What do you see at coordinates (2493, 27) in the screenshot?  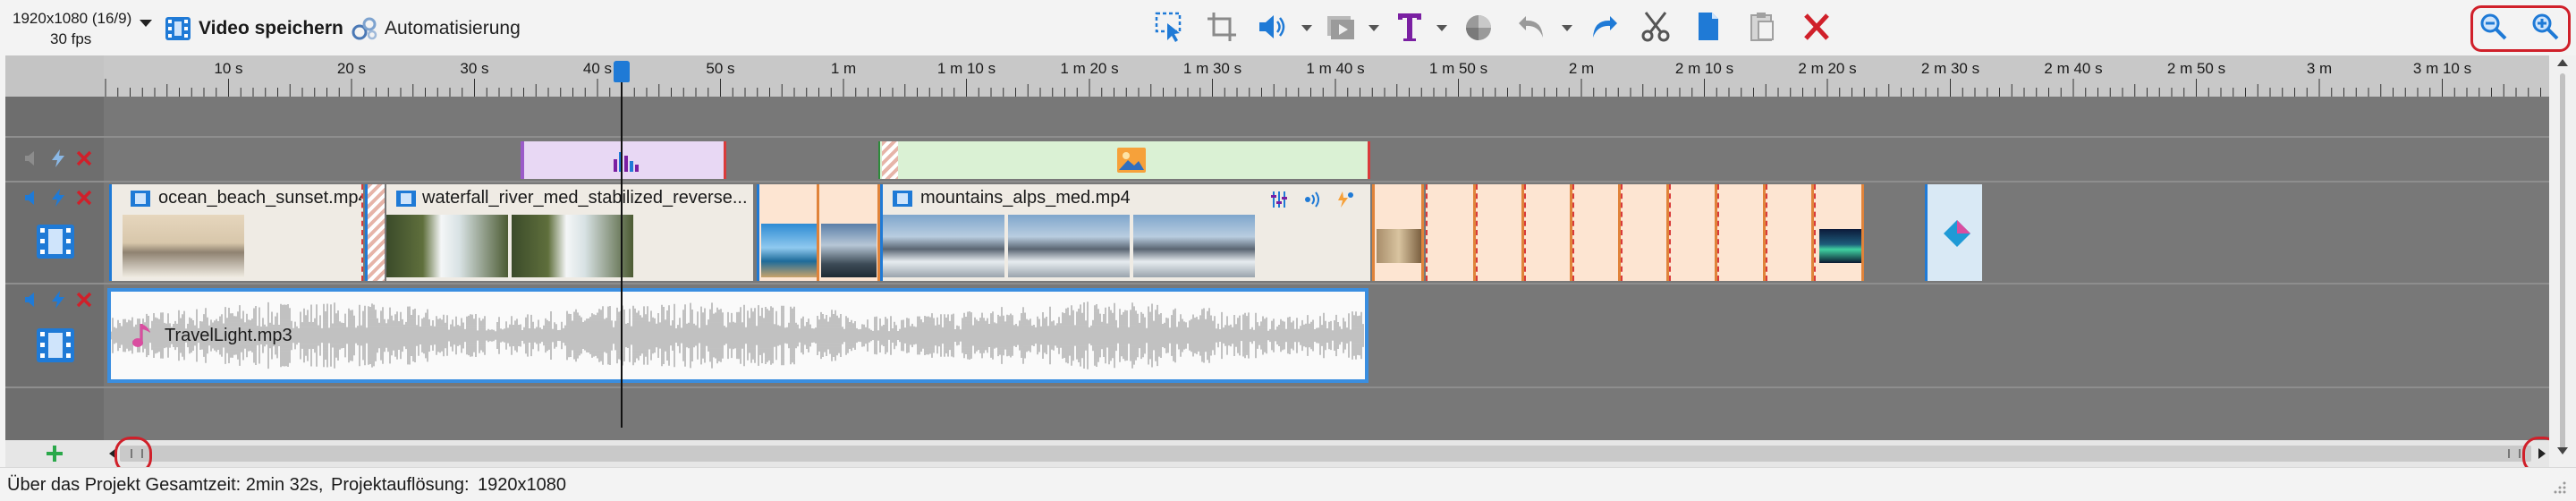 I see `zoom-out-icon` at bounding box center [2493, 27].